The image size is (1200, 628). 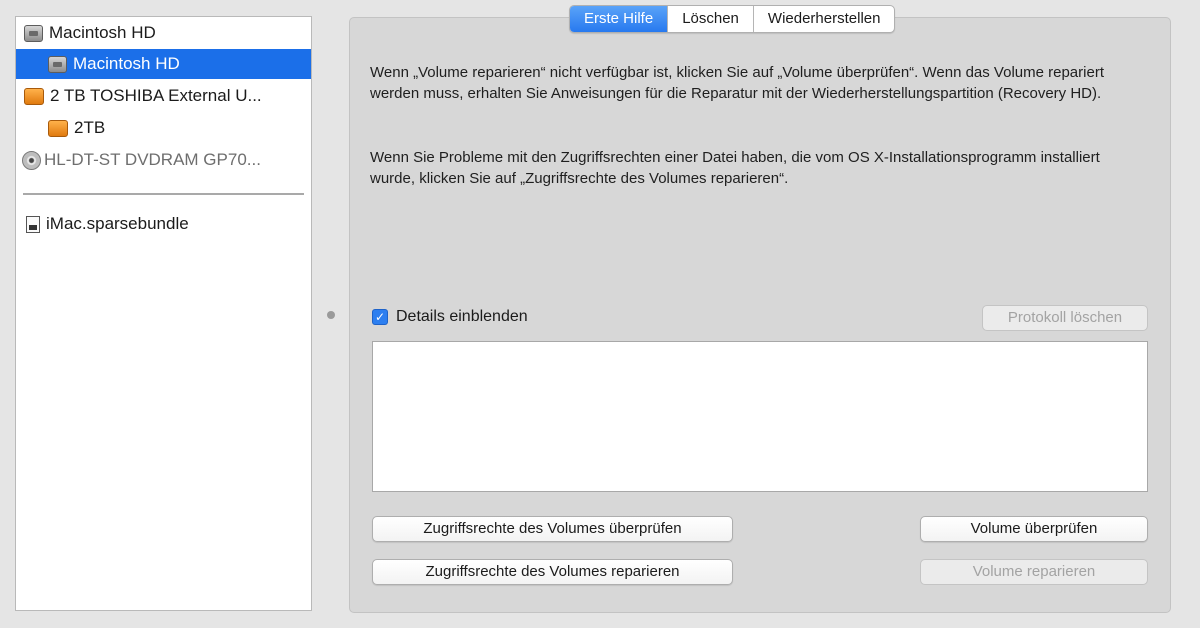 What do you see at coordinates (619, 19) in the screenshot?
I see `tab-erste-hilfe: Erste Hilfe` at bounding box center [619, 19].